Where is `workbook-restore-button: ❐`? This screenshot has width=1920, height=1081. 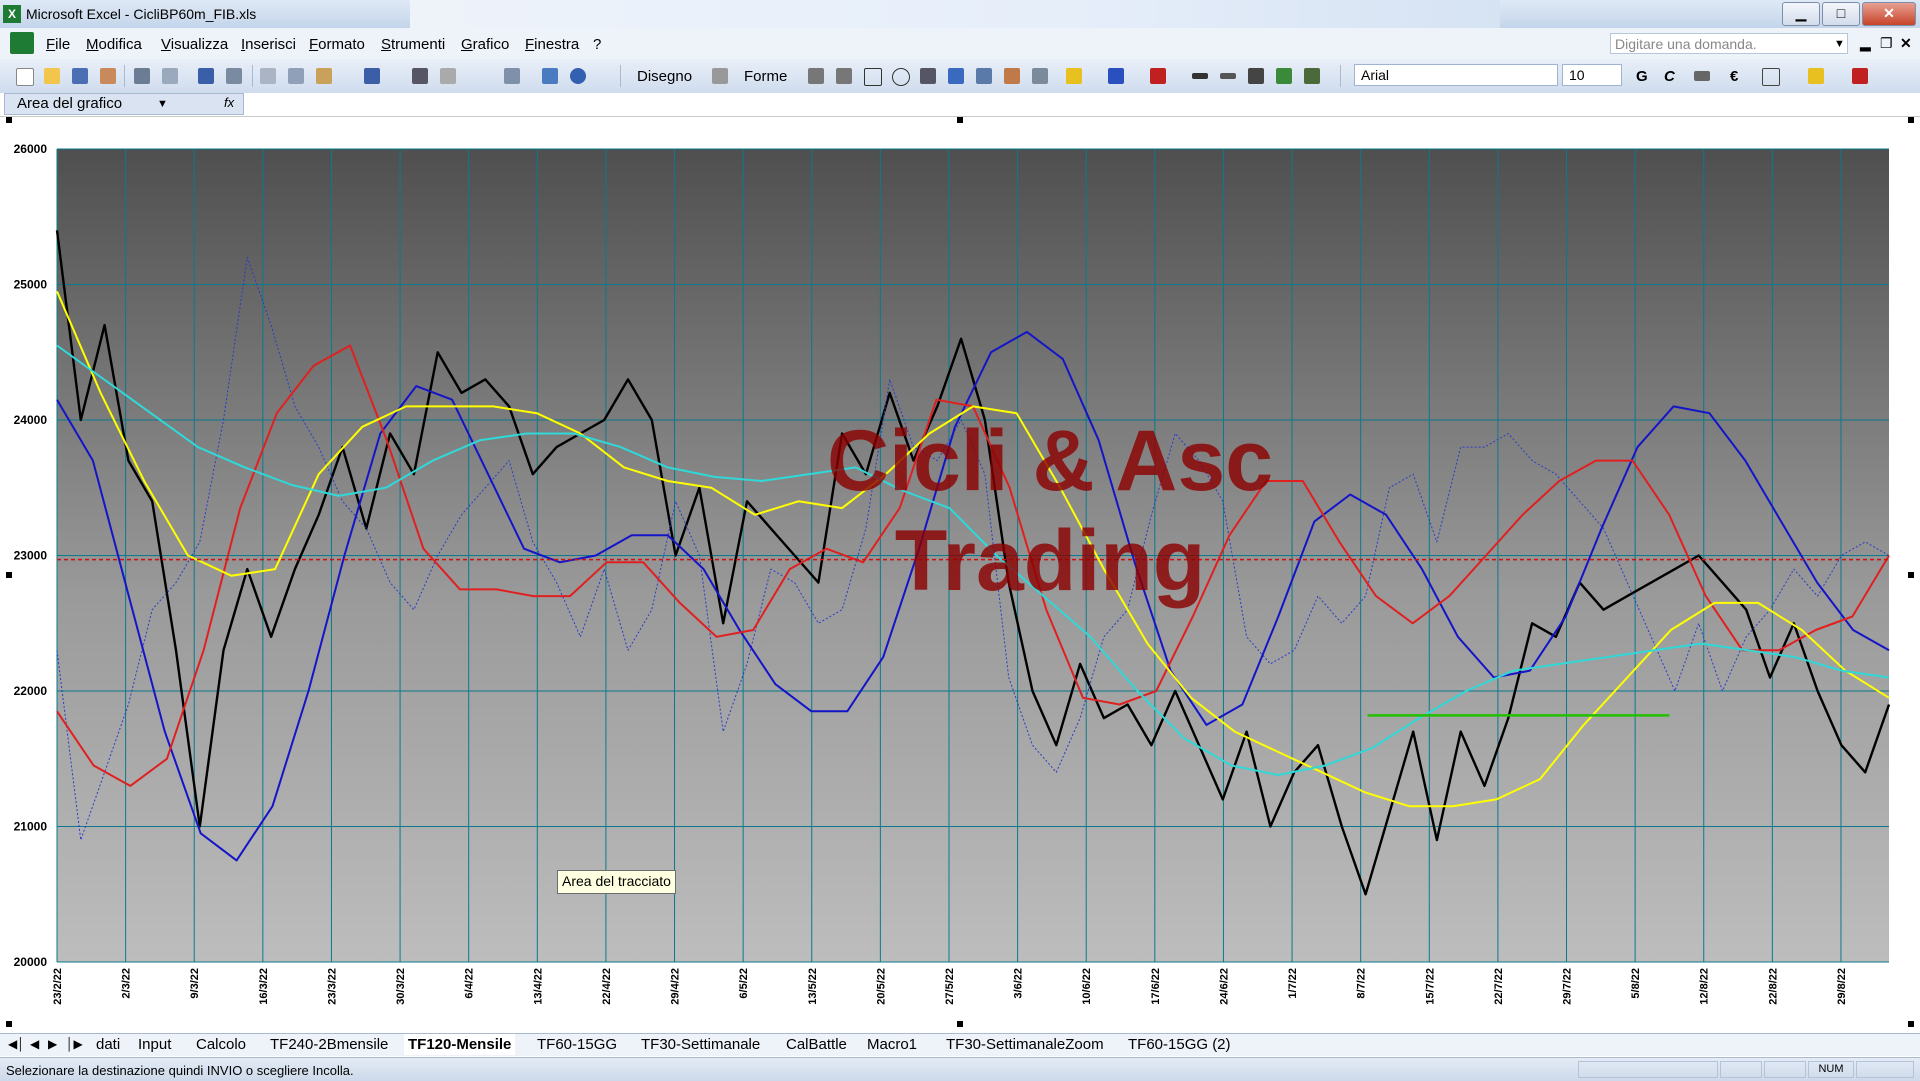
workbook-restore-button: ❐ is located at coordinates (1886, 43).